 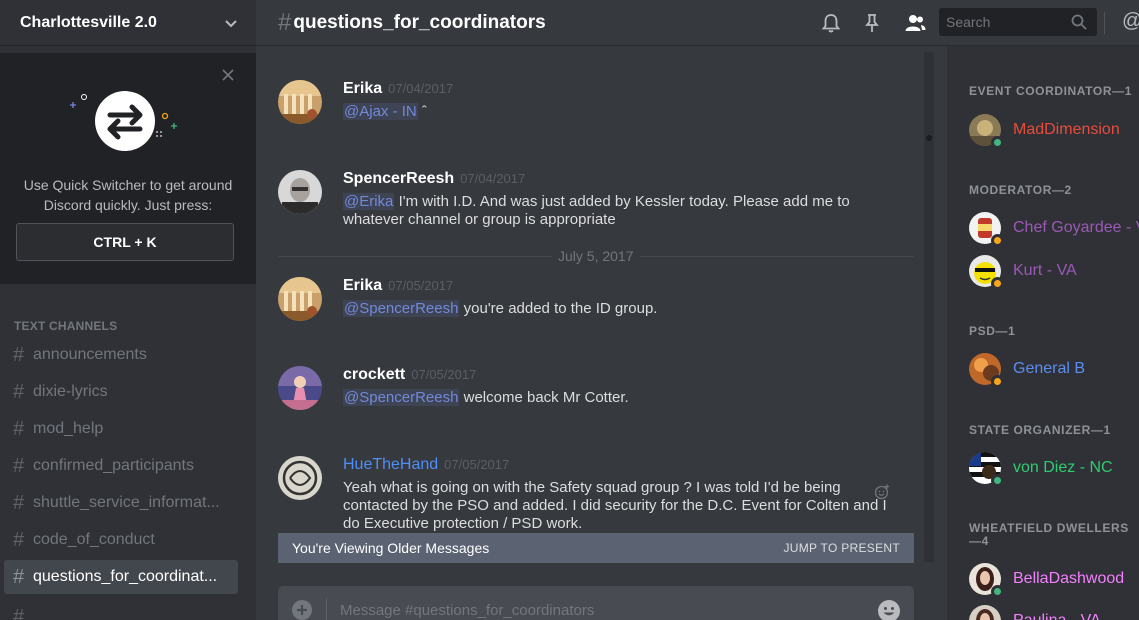 What do you see at coordinates (1104, 23) in the screenshot?
I see `header-divider` at bounding box center [1104, 23].